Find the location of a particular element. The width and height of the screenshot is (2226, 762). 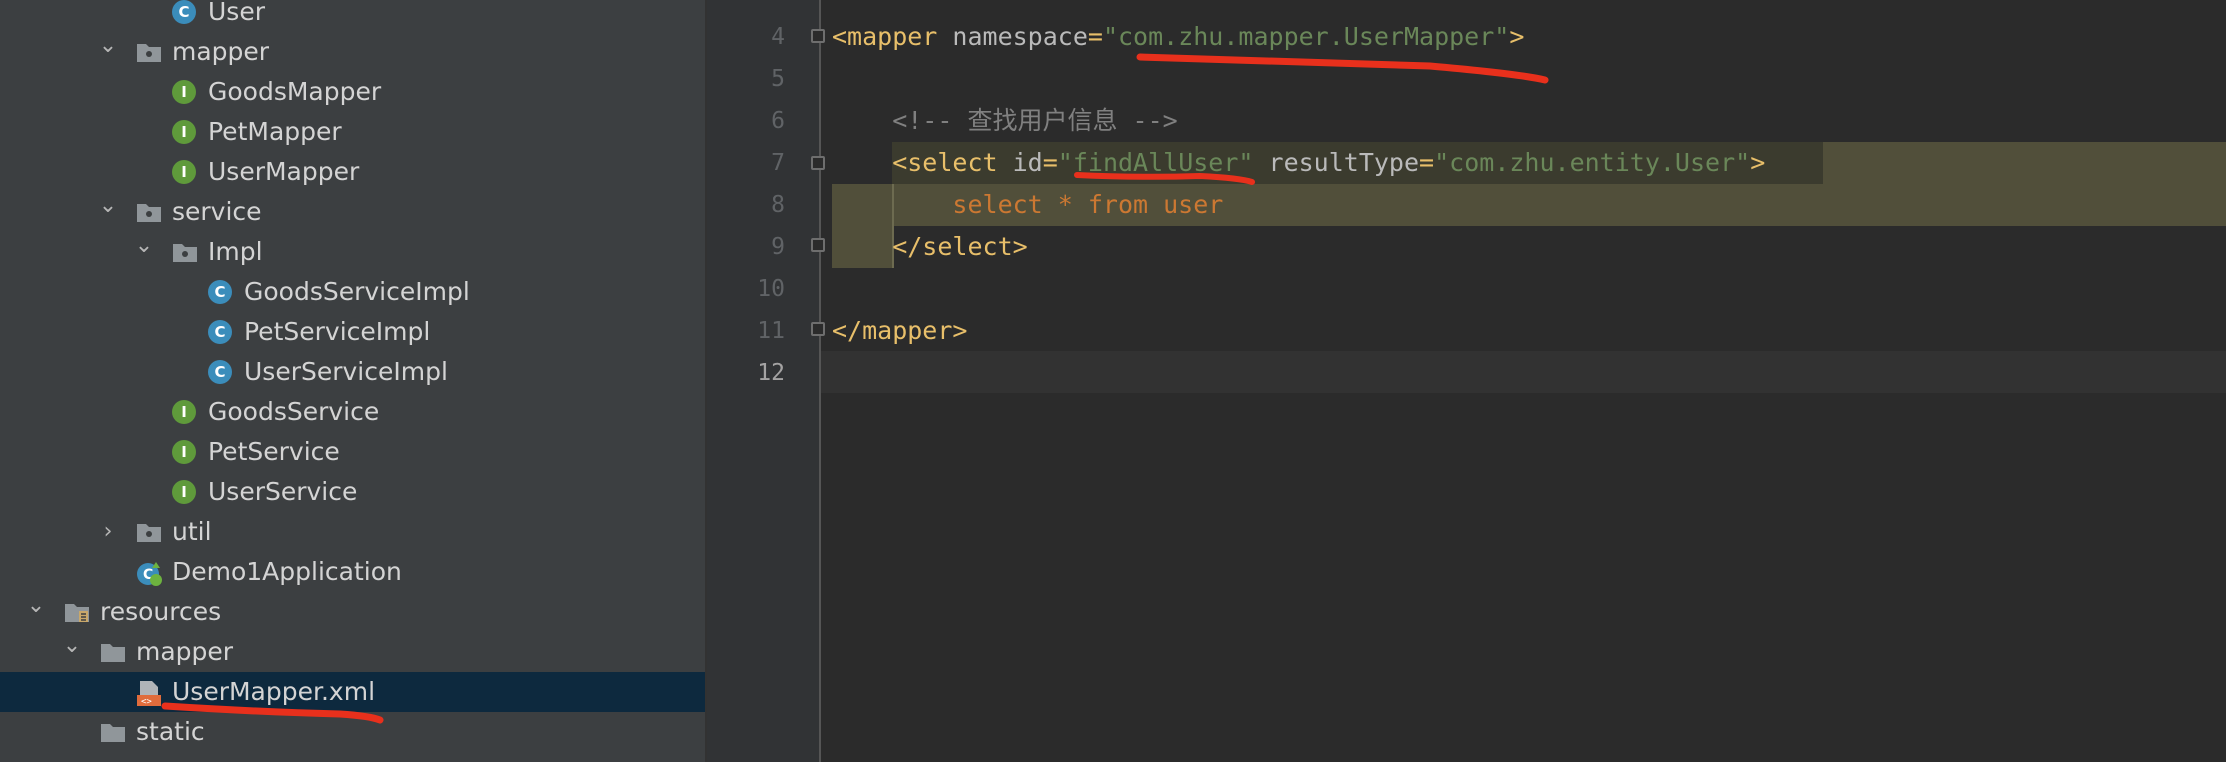

line-number: 8 is located at coordinates (778, 205).